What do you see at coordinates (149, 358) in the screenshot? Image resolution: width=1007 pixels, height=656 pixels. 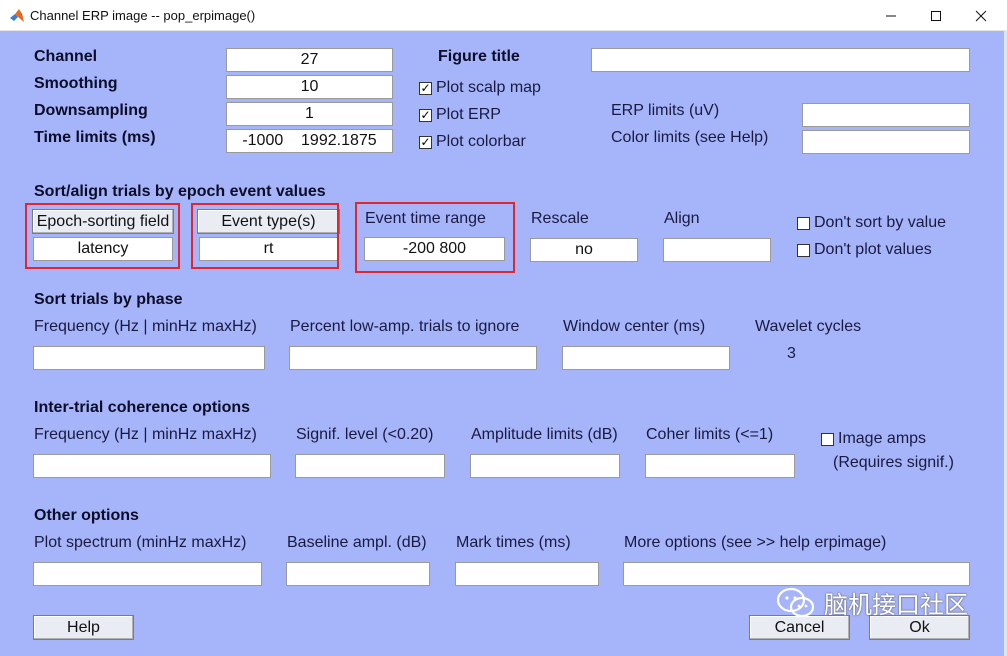 I see `phase-frequency-input` at bounding box center [149, 358].